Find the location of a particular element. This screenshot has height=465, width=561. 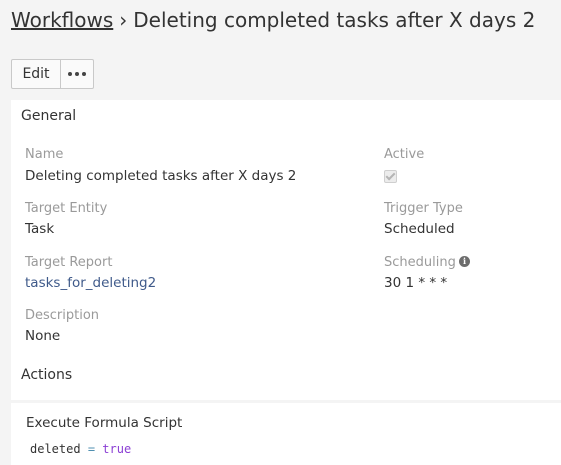

name-label: Name is located at coordinates (44, 154).